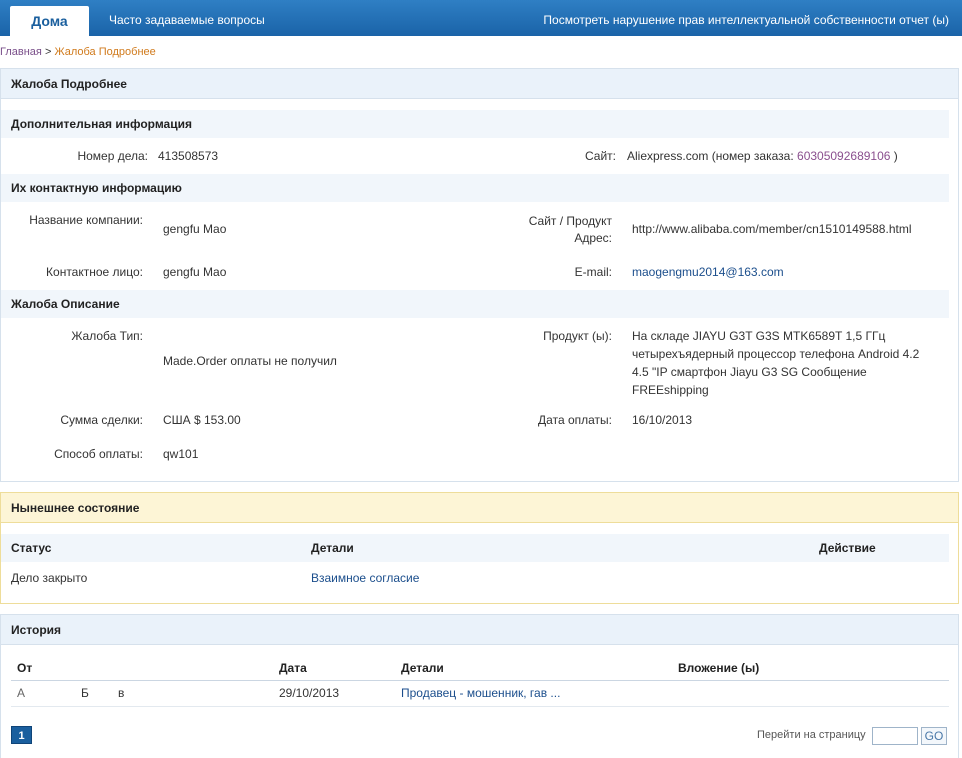  What do you see at coordinates (181, 454) in the screenshot?
I see `payment-method-value: qw101` at bounding box center [181, 454].